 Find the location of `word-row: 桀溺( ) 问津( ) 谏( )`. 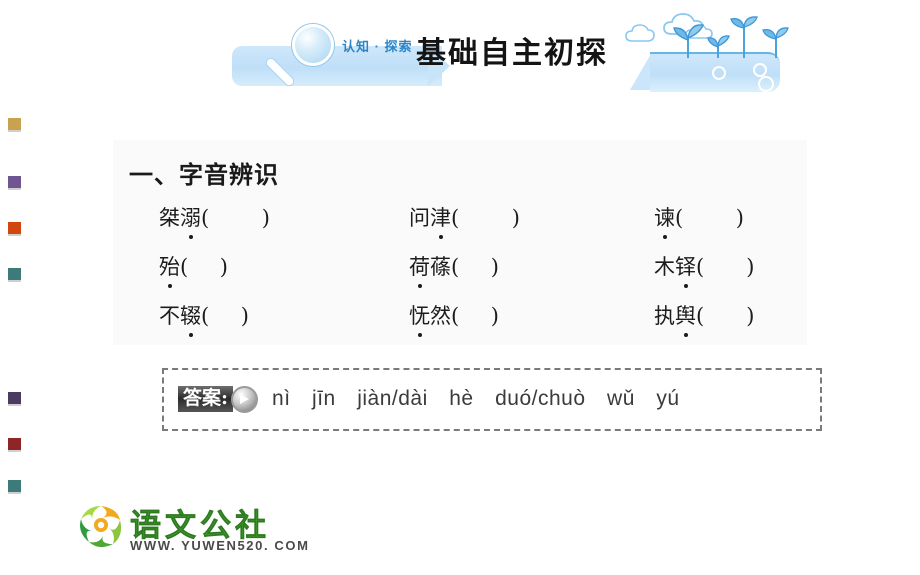

word-row: 桀溺( ) 问津( ) 谏( ) is located at coordinates (483, 226).